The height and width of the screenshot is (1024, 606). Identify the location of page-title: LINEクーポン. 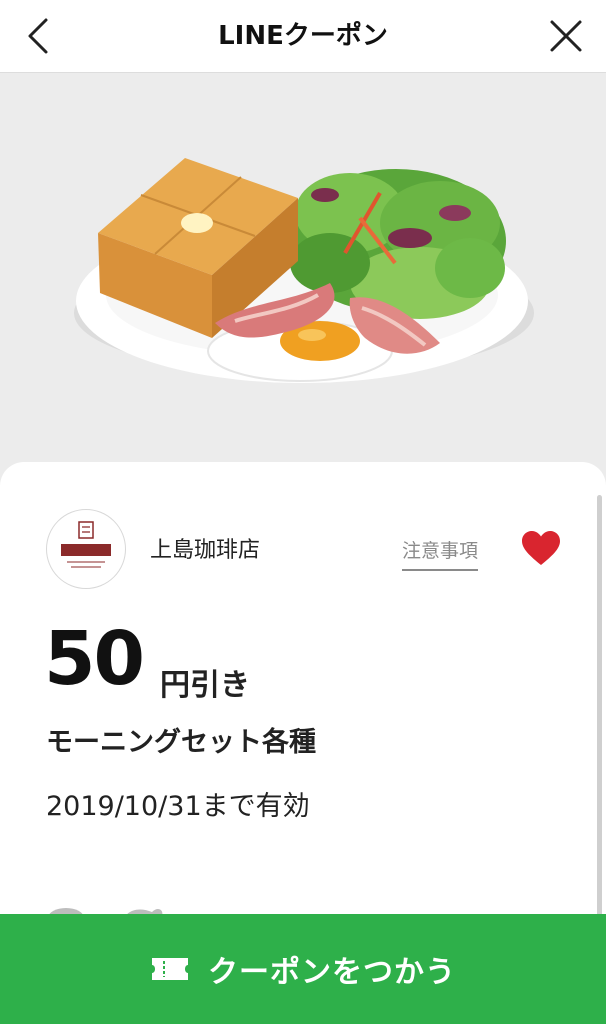
(303, 36).